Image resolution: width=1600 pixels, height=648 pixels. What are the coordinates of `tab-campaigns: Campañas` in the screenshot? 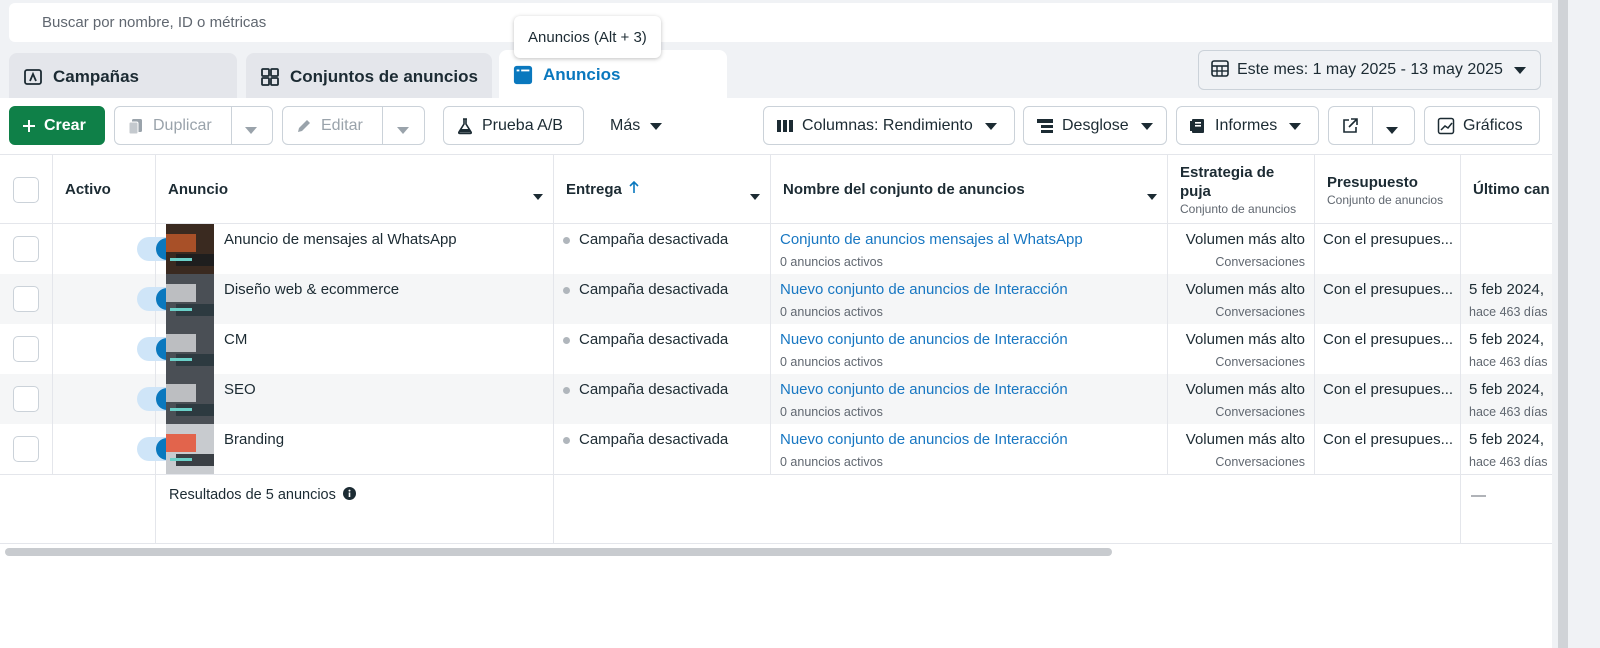 It's located at (123, 76).